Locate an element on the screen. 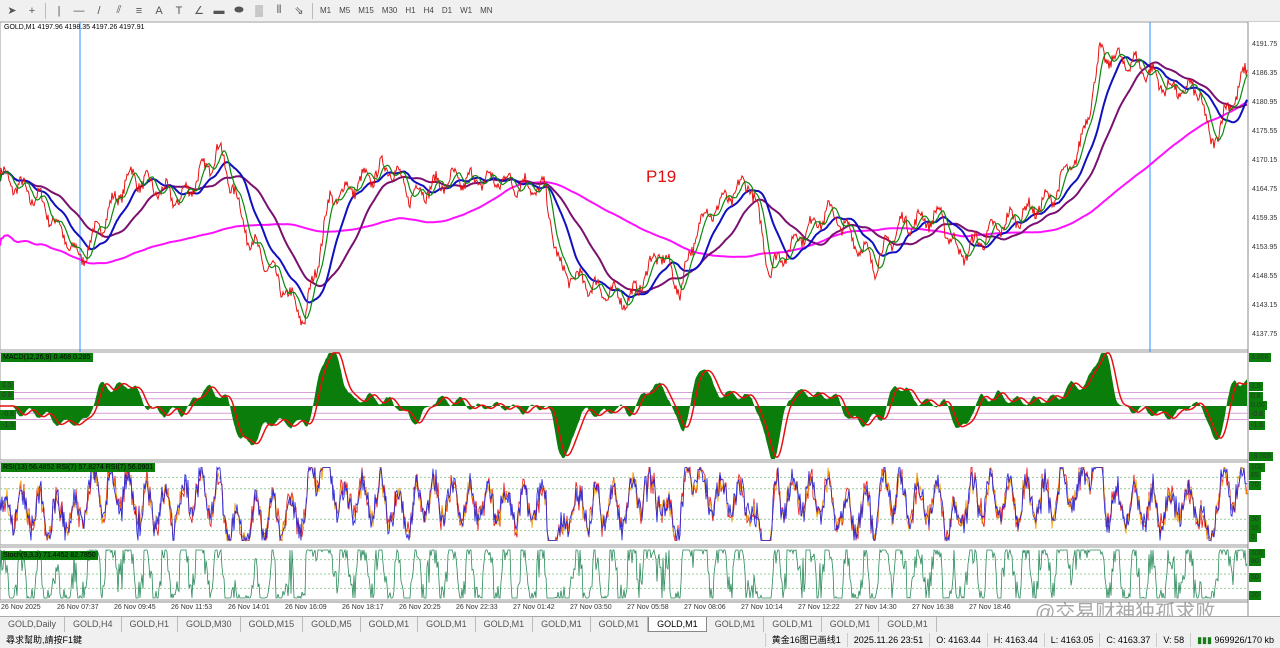 The width and height of the screenshot is (1280, 648). macd-level-label: -1.5 is located at coordinates (8, 425).